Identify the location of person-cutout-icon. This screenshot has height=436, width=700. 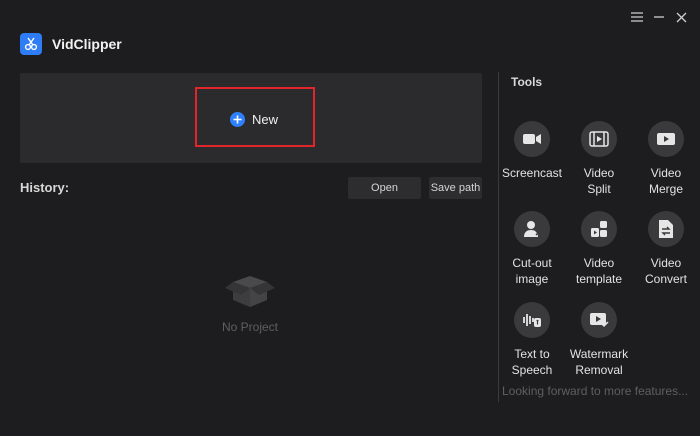
(532, 229).